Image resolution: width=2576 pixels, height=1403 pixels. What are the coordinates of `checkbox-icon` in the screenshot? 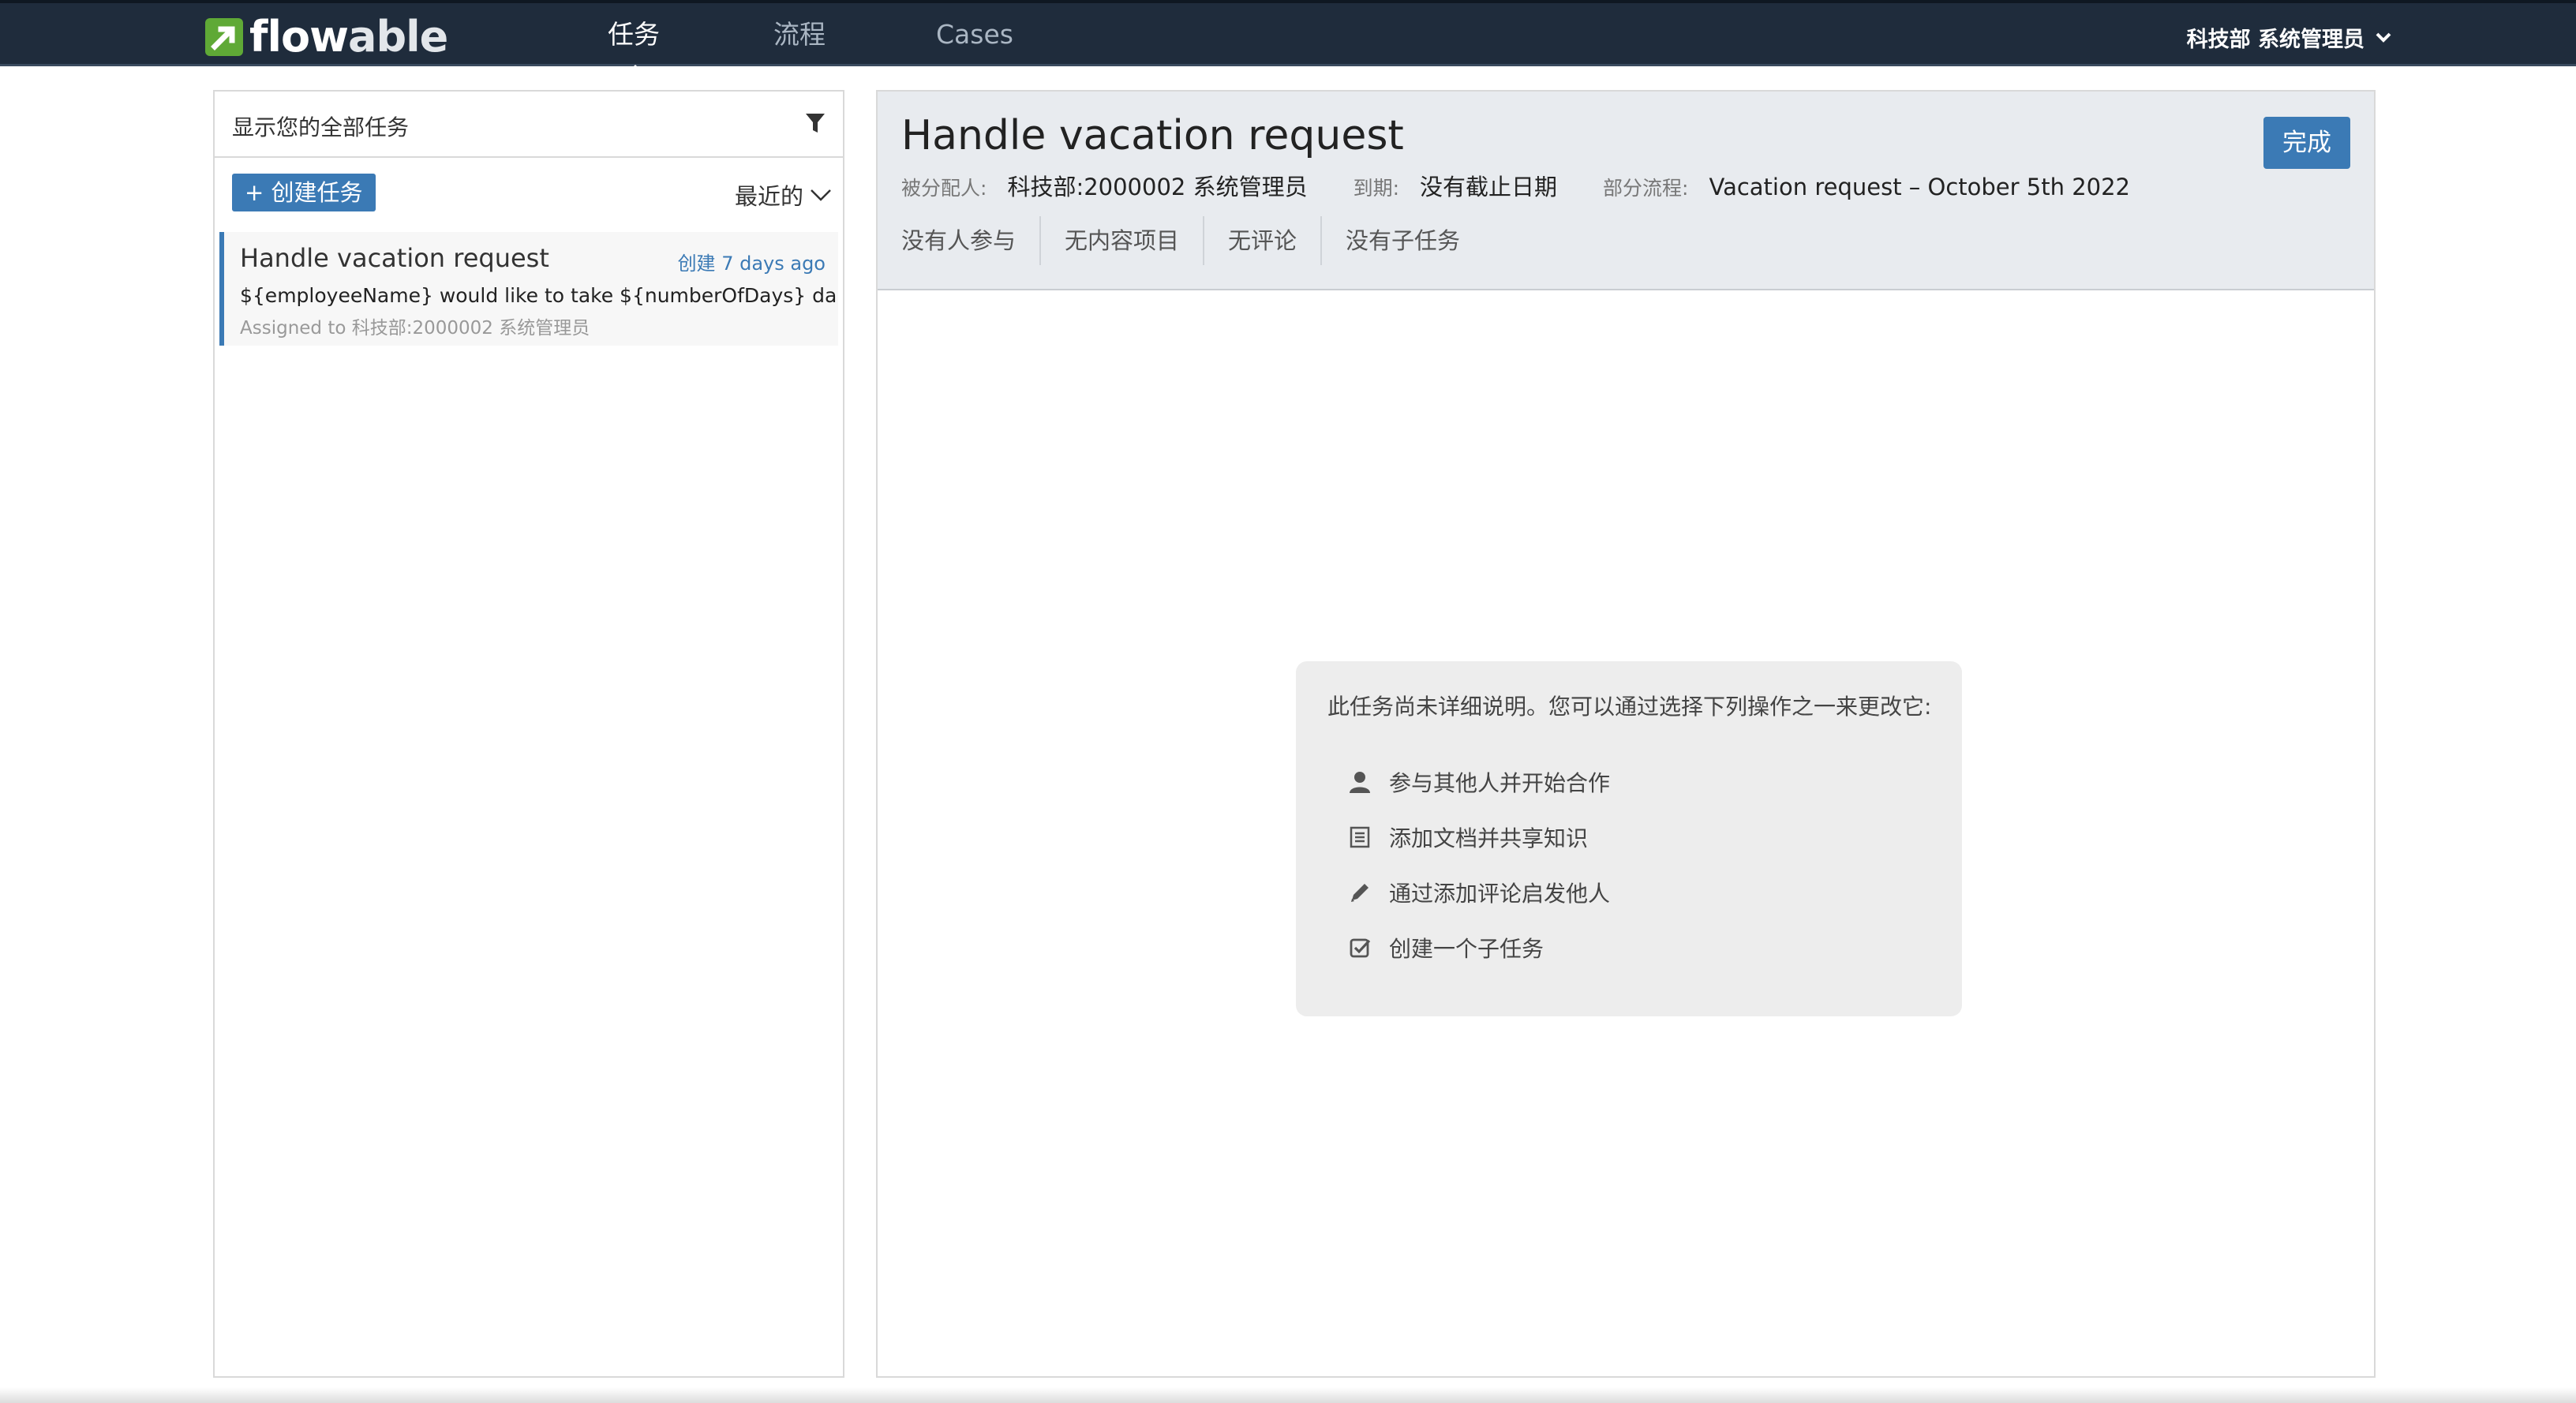 It's located at (1360, 948).